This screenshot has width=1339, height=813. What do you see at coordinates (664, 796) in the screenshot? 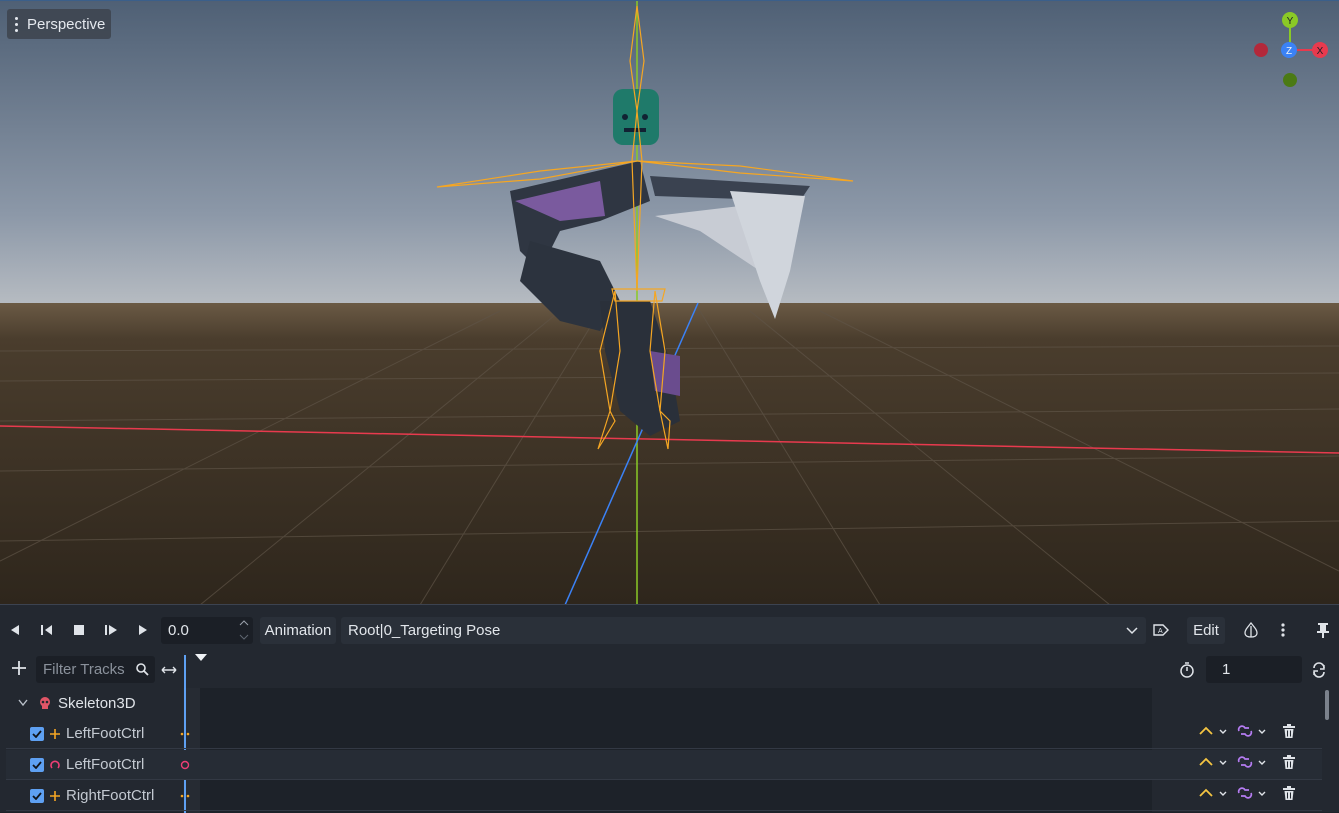
I see `track-row: RightFootCtrl` at bounding box center [664, 796].